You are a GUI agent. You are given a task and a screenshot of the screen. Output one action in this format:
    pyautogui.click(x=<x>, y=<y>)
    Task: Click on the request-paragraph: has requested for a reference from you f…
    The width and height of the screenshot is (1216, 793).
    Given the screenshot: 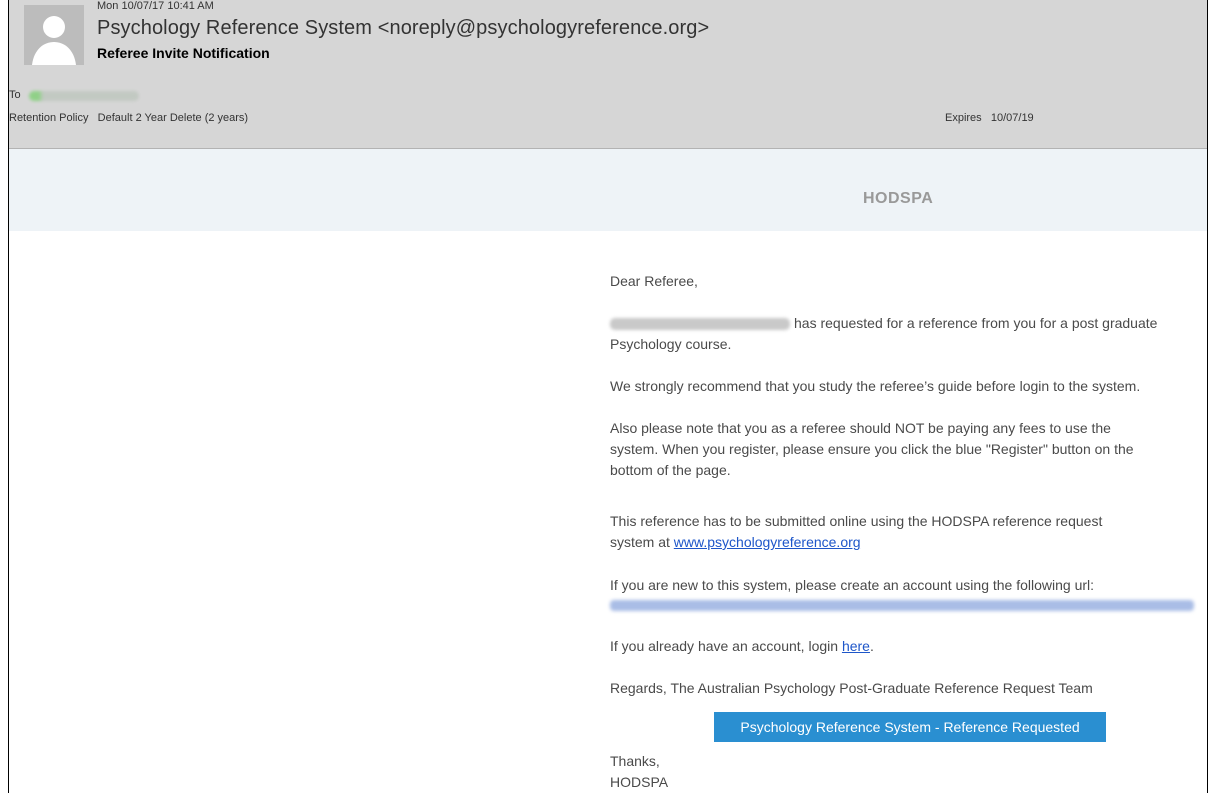 What is the action you would take?
    pyautogui.click(x=902, y=334)
    